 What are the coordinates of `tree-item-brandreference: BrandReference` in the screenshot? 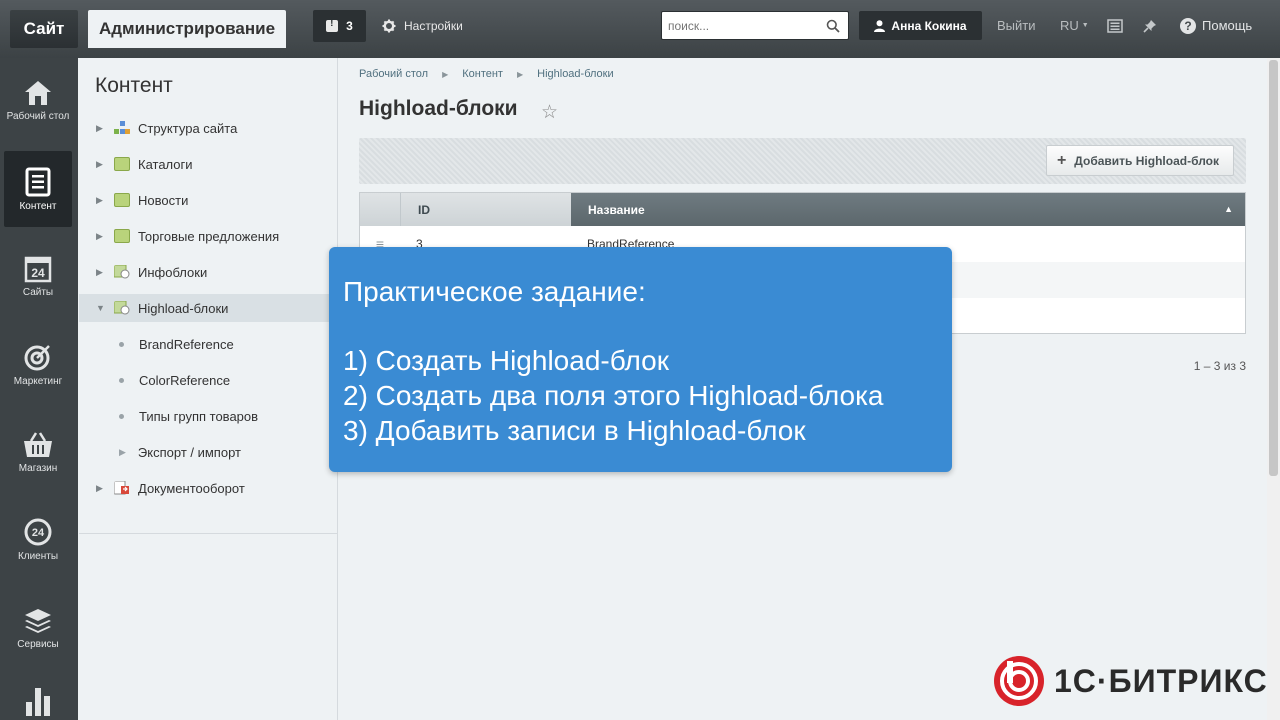 It's located at (208, 344).